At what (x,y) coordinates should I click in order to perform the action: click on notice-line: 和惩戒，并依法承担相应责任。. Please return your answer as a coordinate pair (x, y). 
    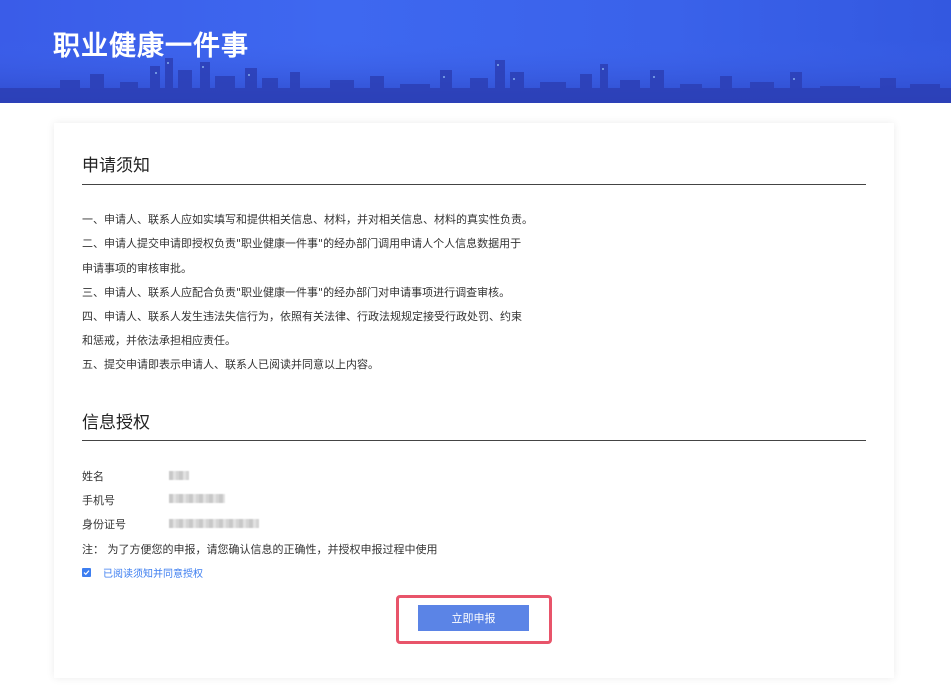
    Looking at the image, I should click on (159, 340).